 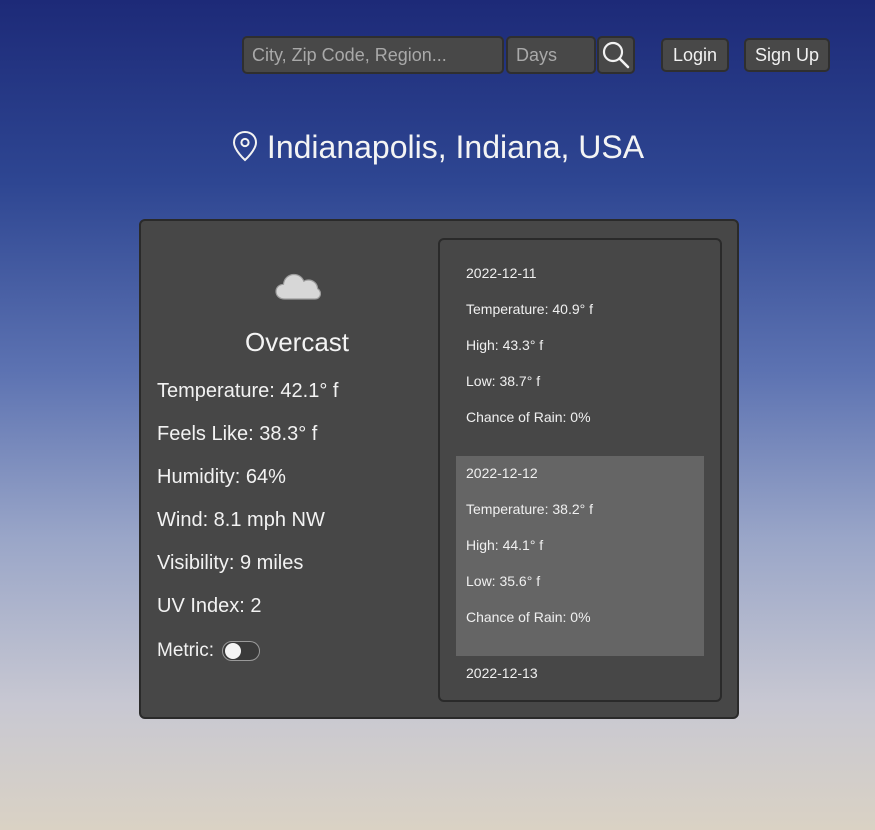 I want to click on days-input, so click(x=551, y=55).